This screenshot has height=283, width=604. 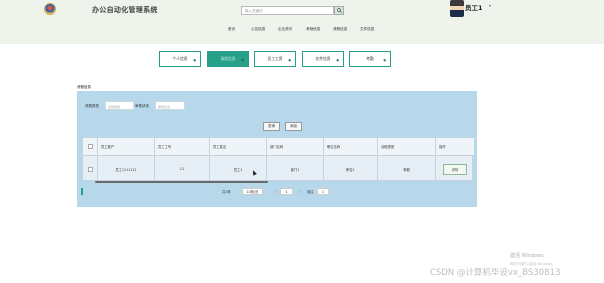 I want to click on goto-label: 前往, so click(x=310, y=192).